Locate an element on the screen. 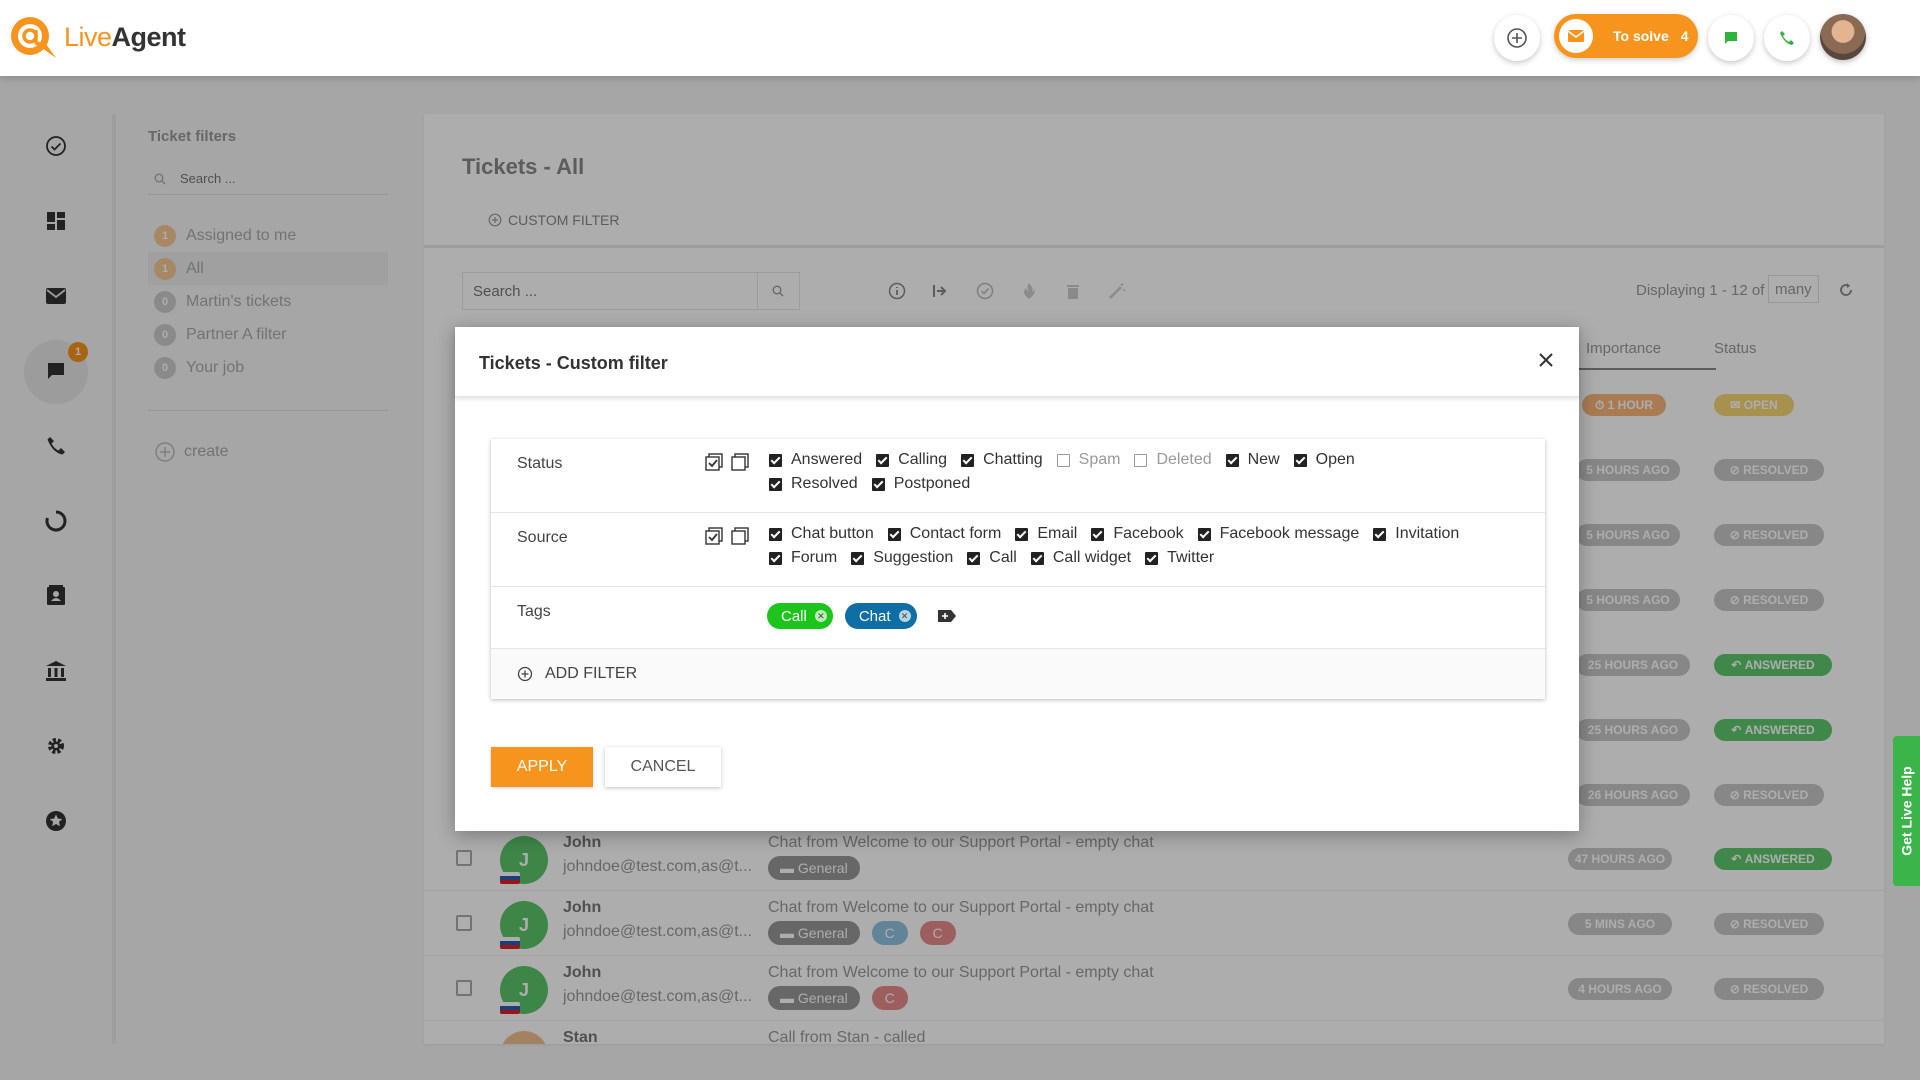 The image size is (1920, 1080). filter-option-checkbox: Call is located at coordinates (992, 558).